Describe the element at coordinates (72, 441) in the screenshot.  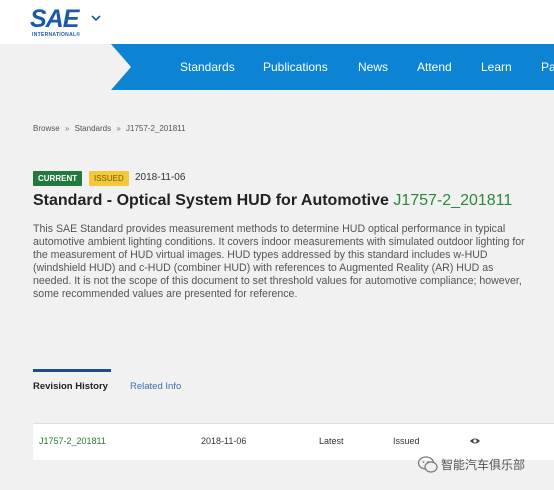
I see `revision-code: J1757-2_201811` at that location.